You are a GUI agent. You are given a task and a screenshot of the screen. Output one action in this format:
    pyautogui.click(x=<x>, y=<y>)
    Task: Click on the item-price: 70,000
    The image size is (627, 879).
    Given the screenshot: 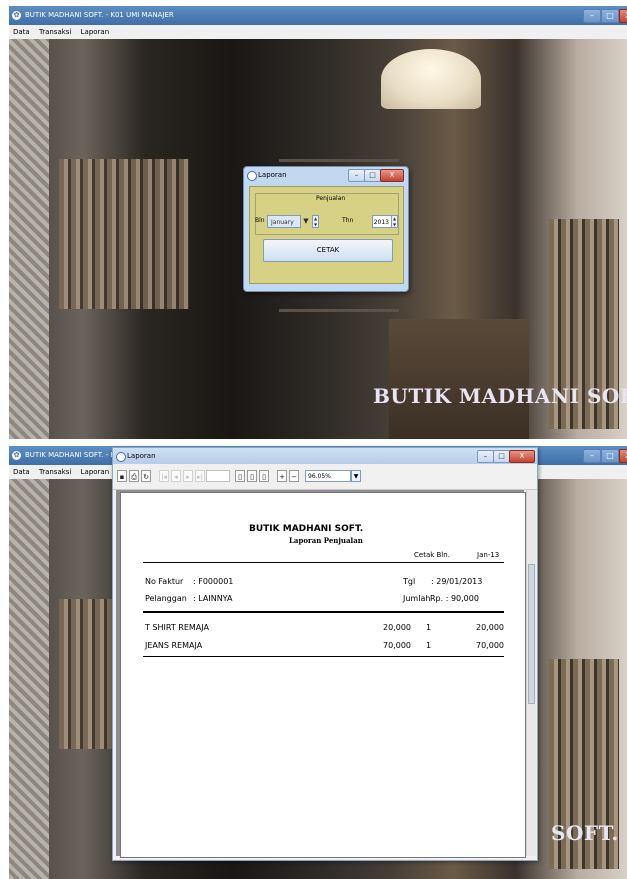 What is the action you would take?
    pyautogui.click(x=397, y=645)
    